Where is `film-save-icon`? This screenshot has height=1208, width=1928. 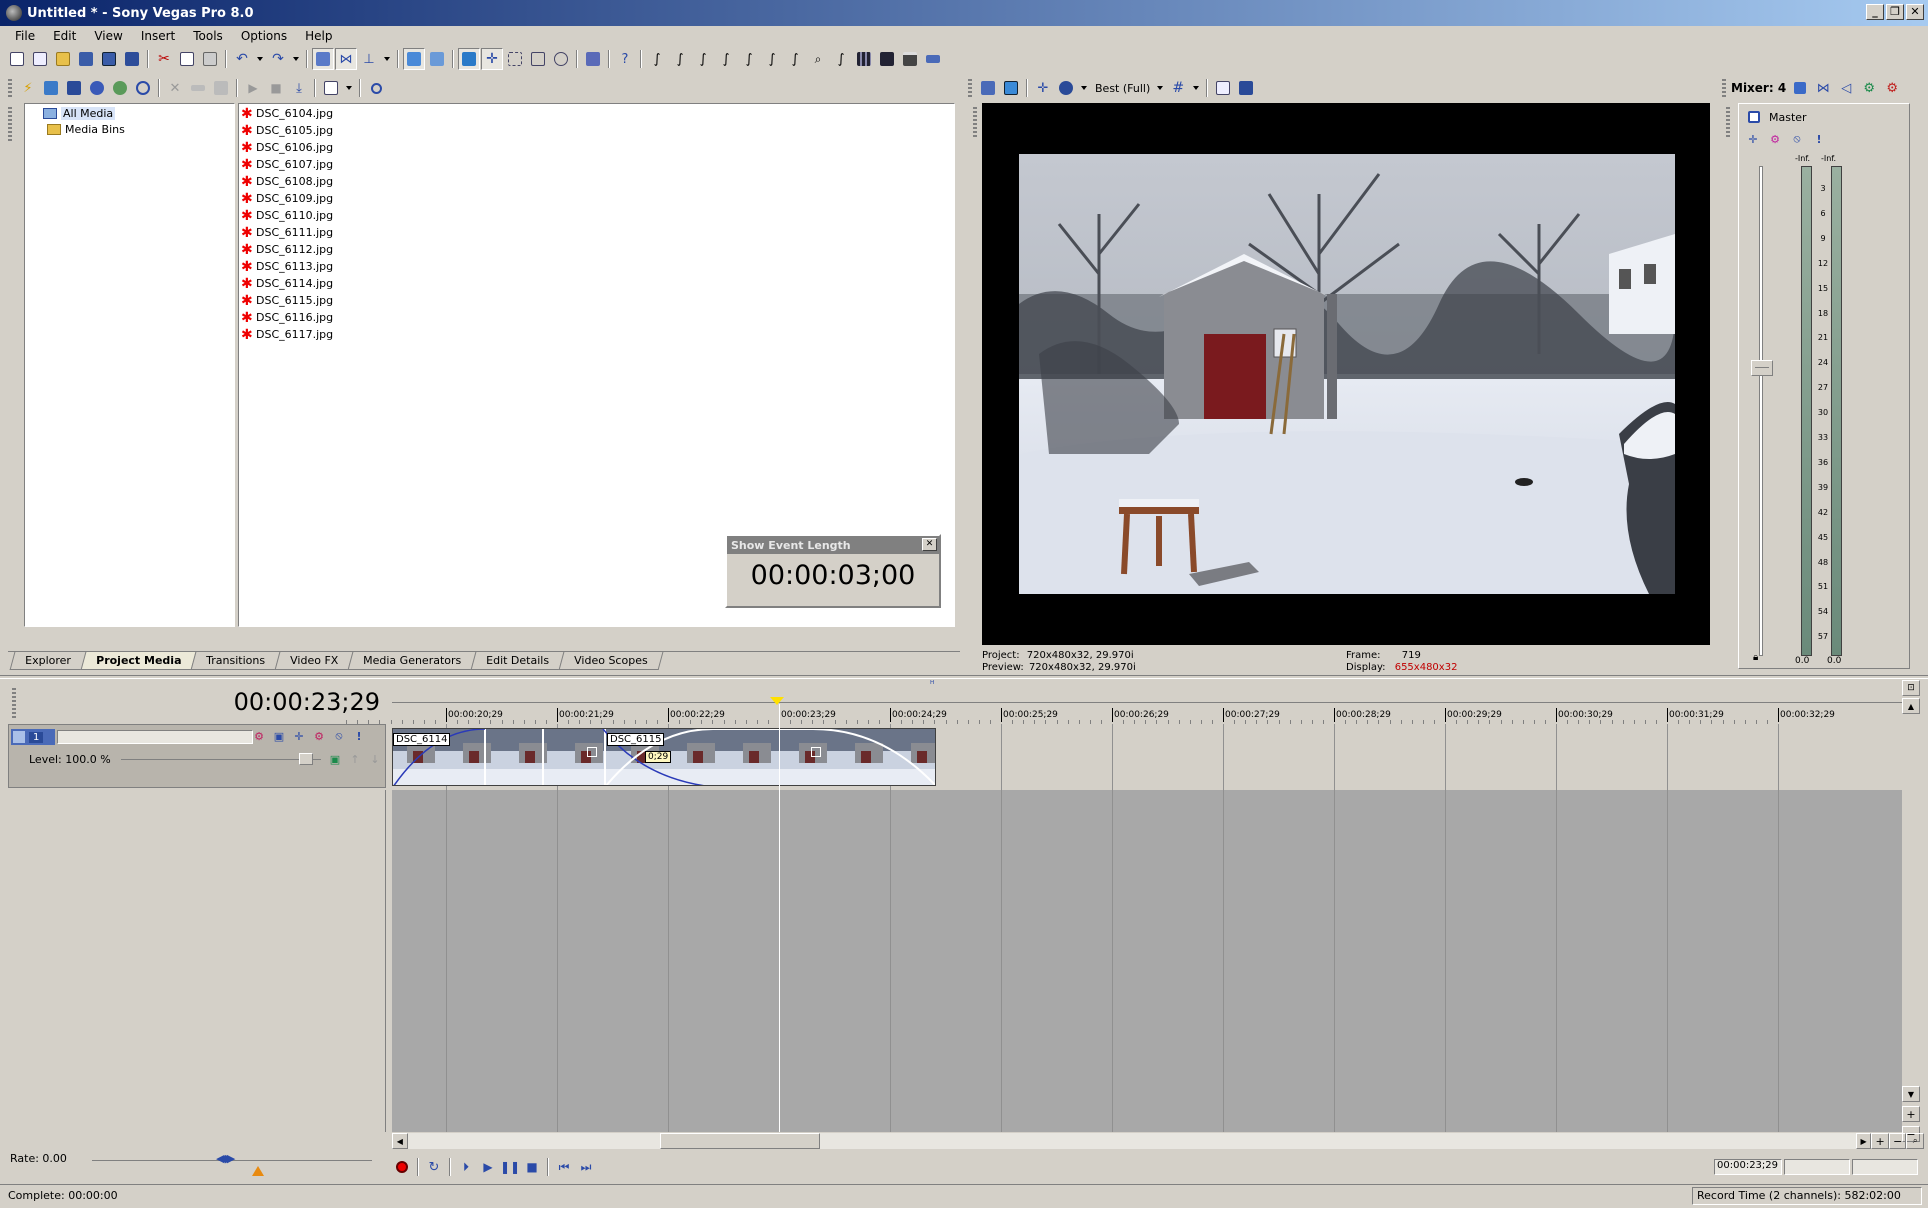 film-save-icon is located at coordinates (887, 59).